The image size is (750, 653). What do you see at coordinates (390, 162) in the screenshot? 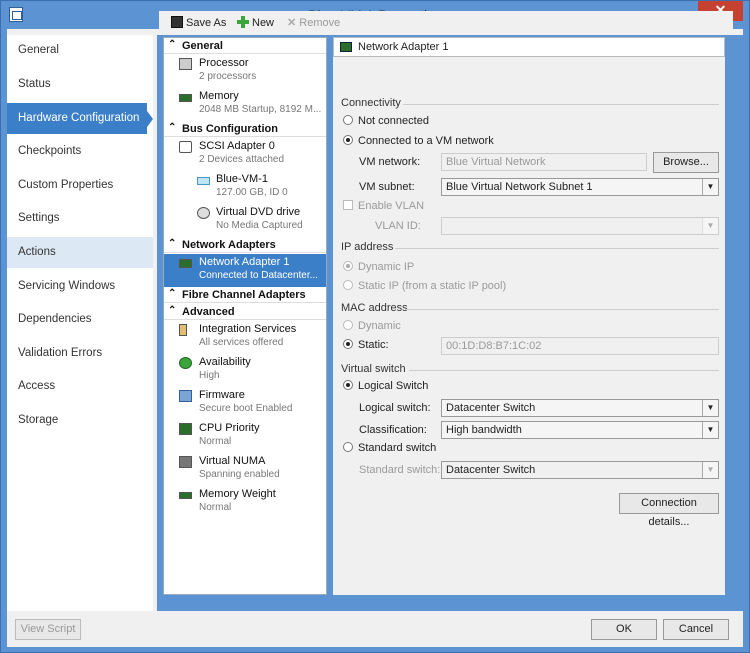
I see `vm-network-label: VM network:` at bounding box center [390, 162].